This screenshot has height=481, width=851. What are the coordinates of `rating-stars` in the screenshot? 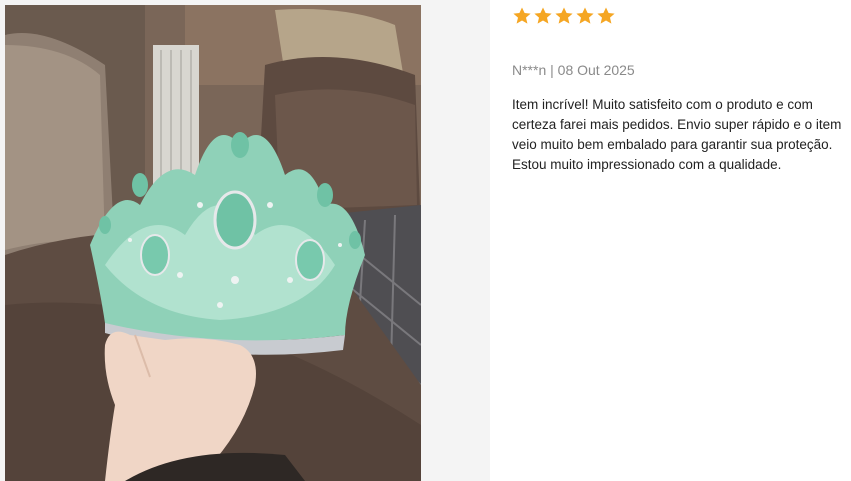 It's located at (564, 16).